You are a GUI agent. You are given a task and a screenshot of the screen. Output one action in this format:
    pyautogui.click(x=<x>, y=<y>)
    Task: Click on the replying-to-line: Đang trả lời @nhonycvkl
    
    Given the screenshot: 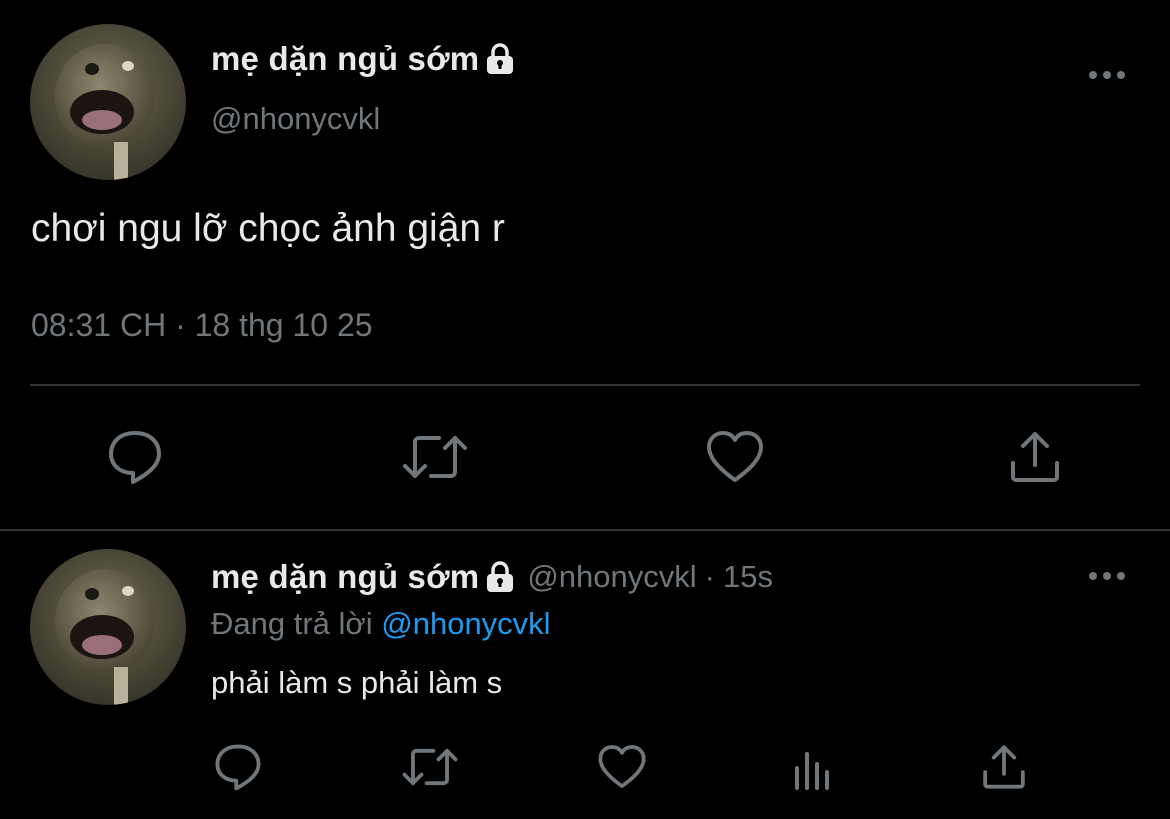 What is the action you would take?
    pyautogui.click(x=381, y=624)
    